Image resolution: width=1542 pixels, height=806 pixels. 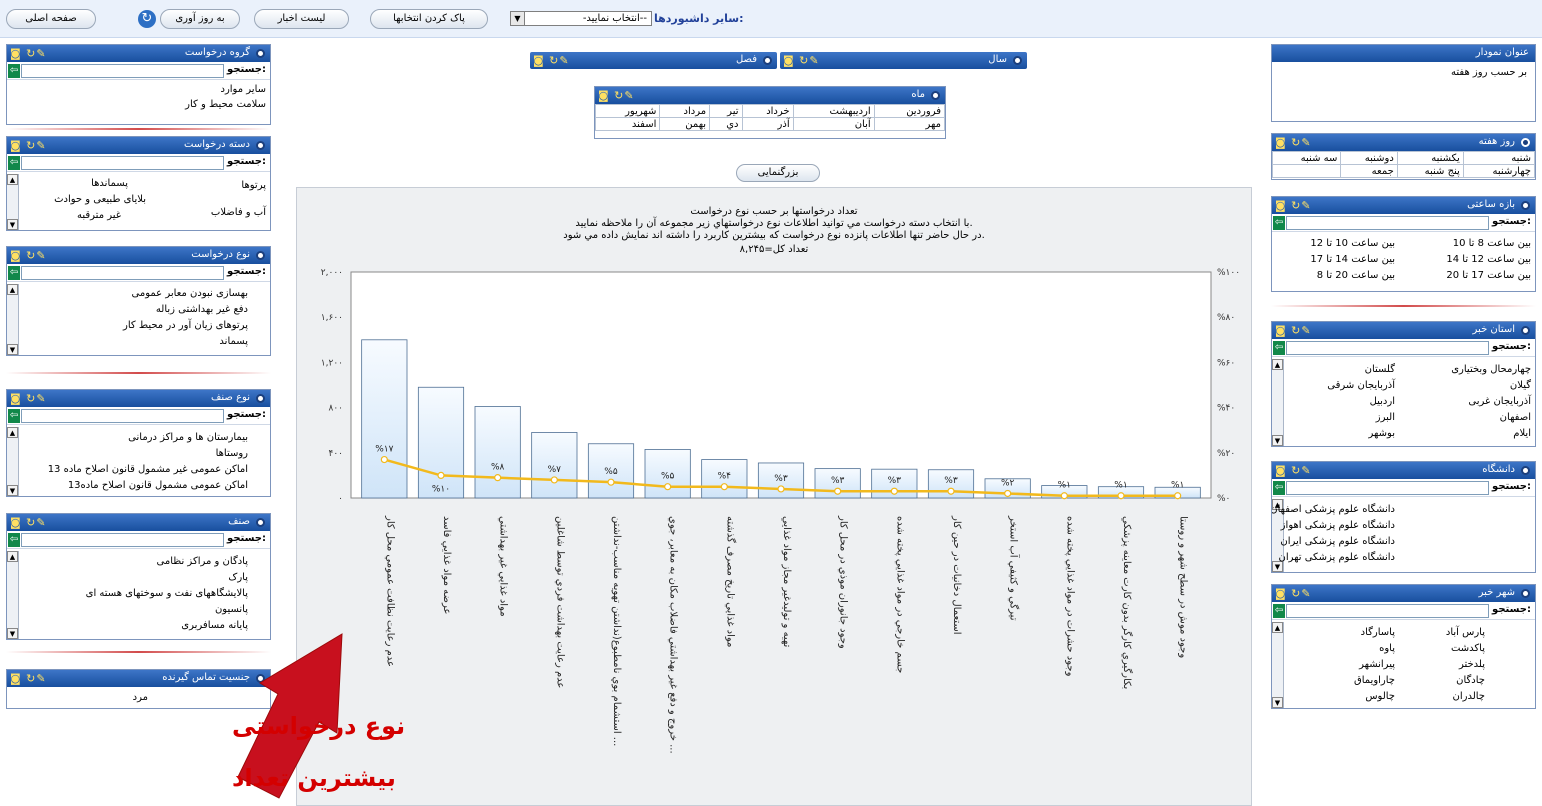 I want to click on list-item: روستاها, so click(x=232, y=453).